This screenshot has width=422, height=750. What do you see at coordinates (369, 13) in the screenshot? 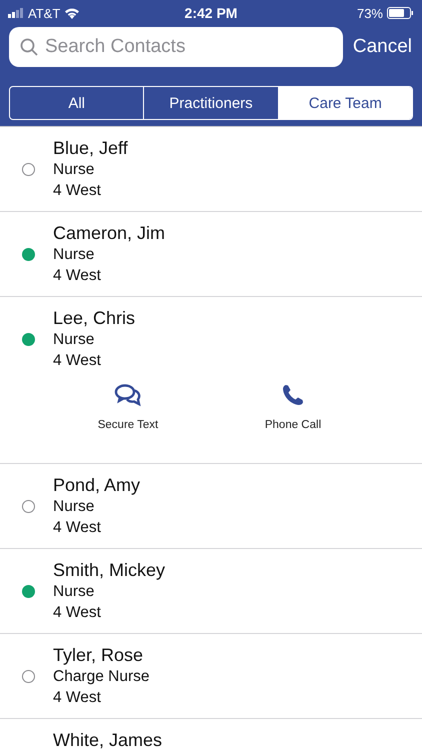
I see `battery-percent: 73%` at bounding box center [369, 13].